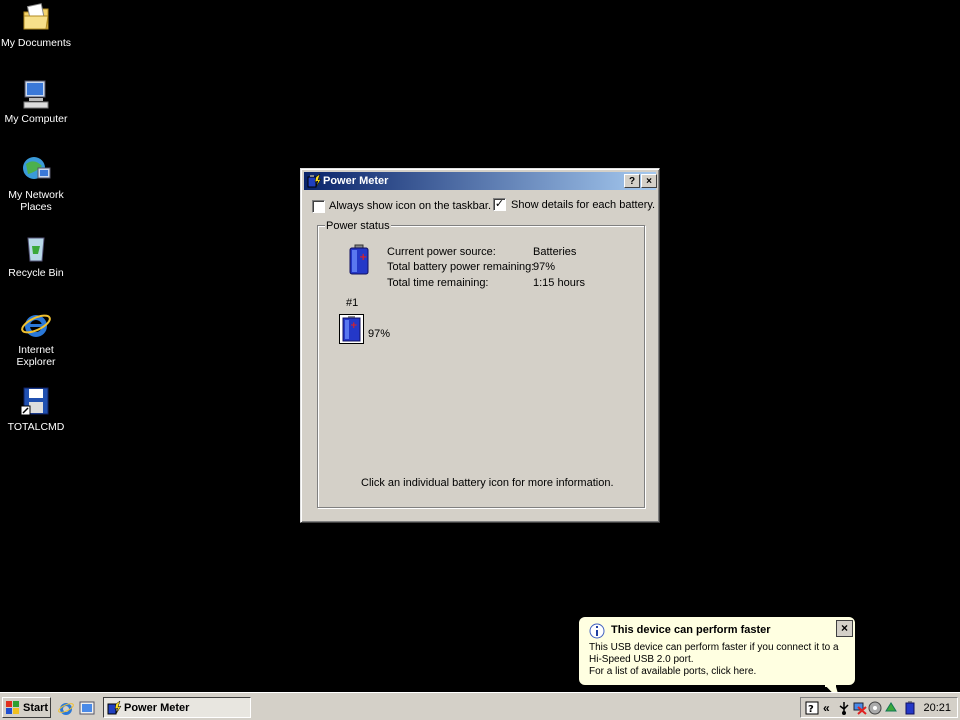 The image size is (960, 720). What do you see at coordinates (438, 283) in the screenshot?
I see `time-remaining-label: Total time remaining:` at bounding box center [438, 283].